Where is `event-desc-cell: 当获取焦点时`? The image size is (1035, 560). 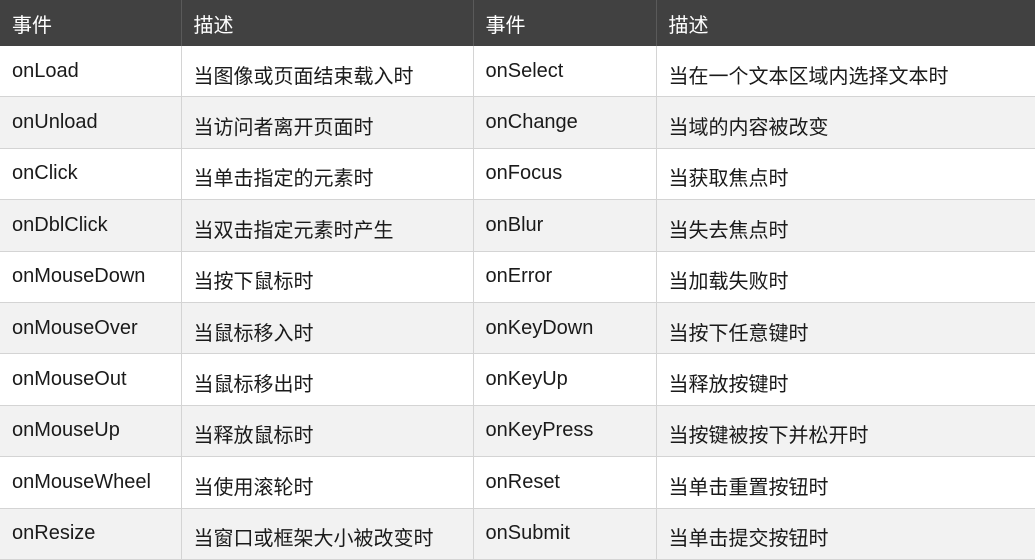
event-desc-cell: 当获取焦点时 is located at coordinates (845, 174).